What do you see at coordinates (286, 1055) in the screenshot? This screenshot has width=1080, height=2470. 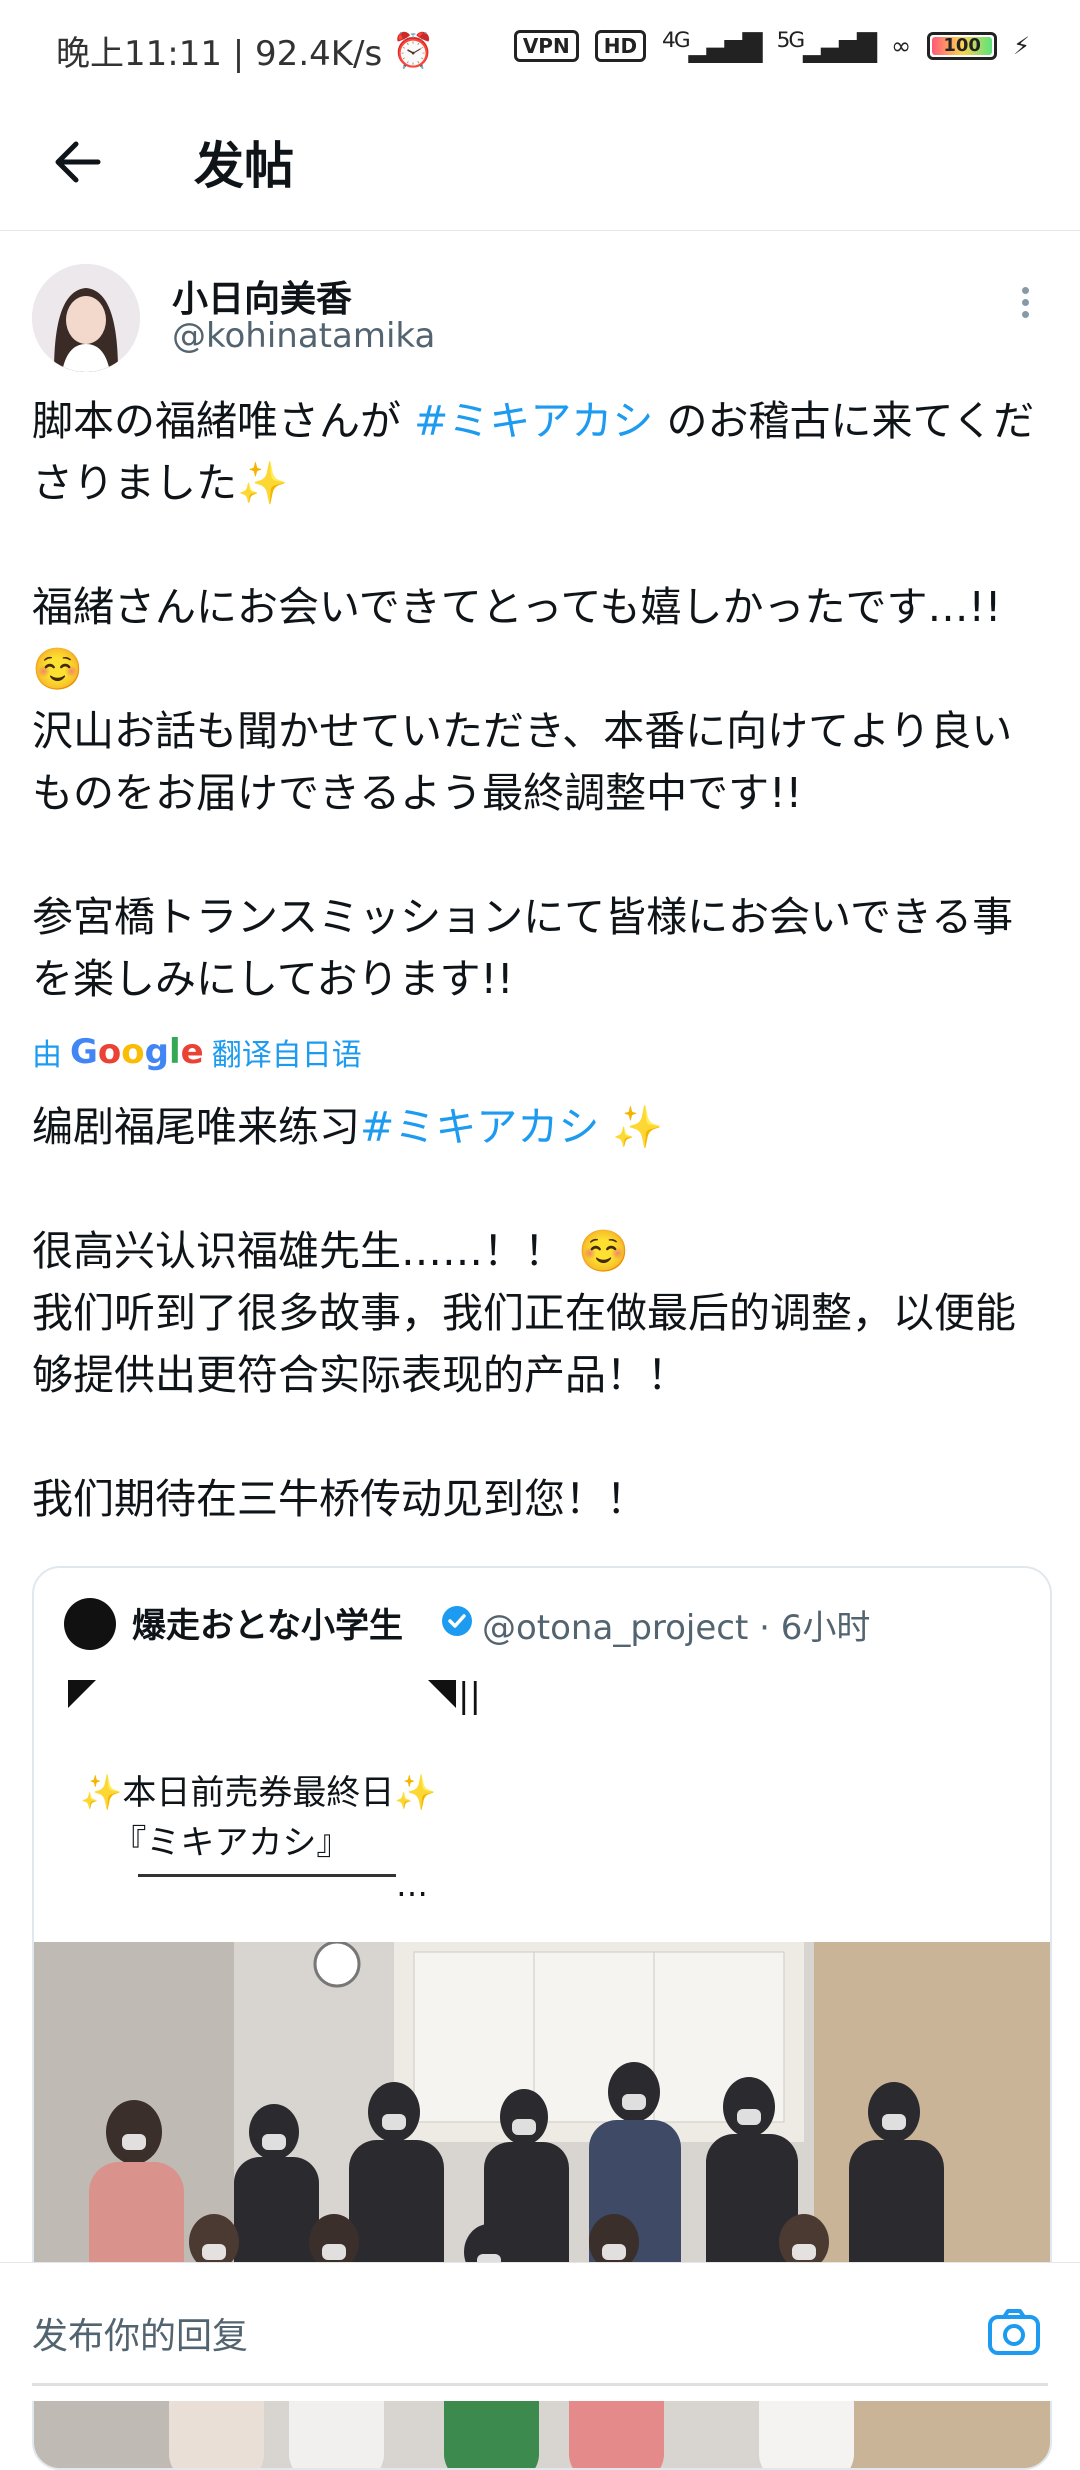 I see `translate-suffix: 翻译自日语` at bounding box center [286, 1055].